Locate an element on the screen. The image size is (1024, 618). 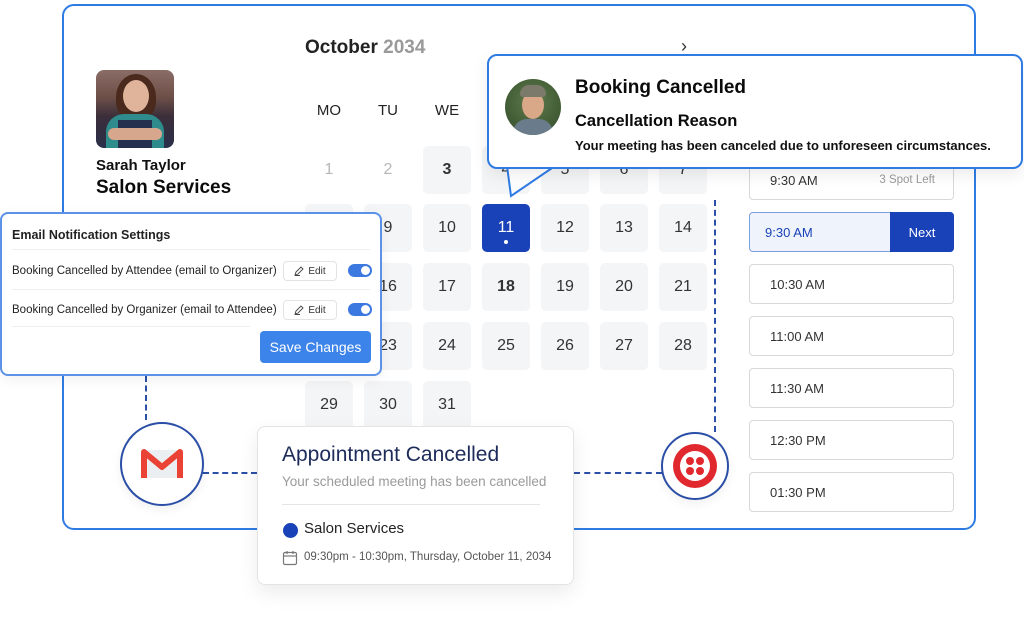
service-title: Salon Services is located at coordinates (164, 187).